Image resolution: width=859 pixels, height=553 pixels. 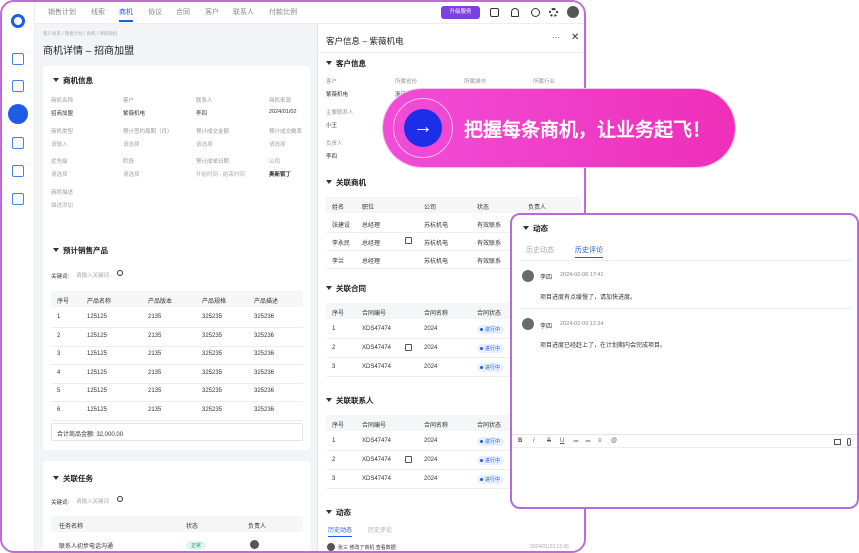 I want to click on strike-button: S, so click(x=549, y=441).